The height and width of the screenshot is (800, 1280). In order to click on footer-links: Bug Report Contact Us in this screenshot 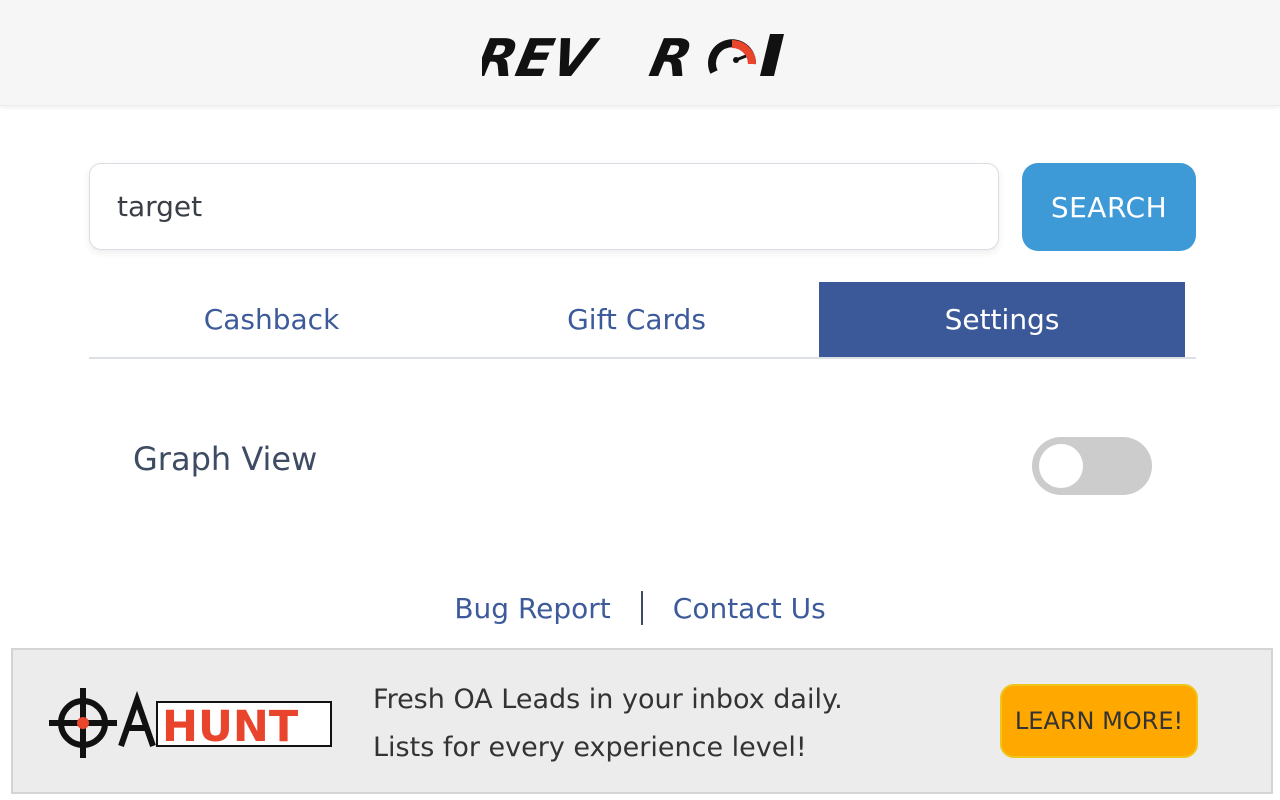, I will do `click(640, 608)`.